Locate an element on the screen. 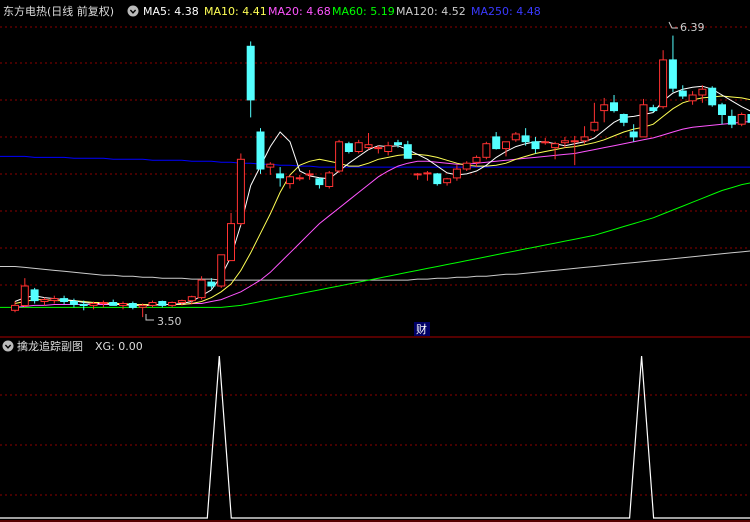 The width and height of the screenshot is (750, 522). finance-report-label: 财 is located at coordinates (421, 329).